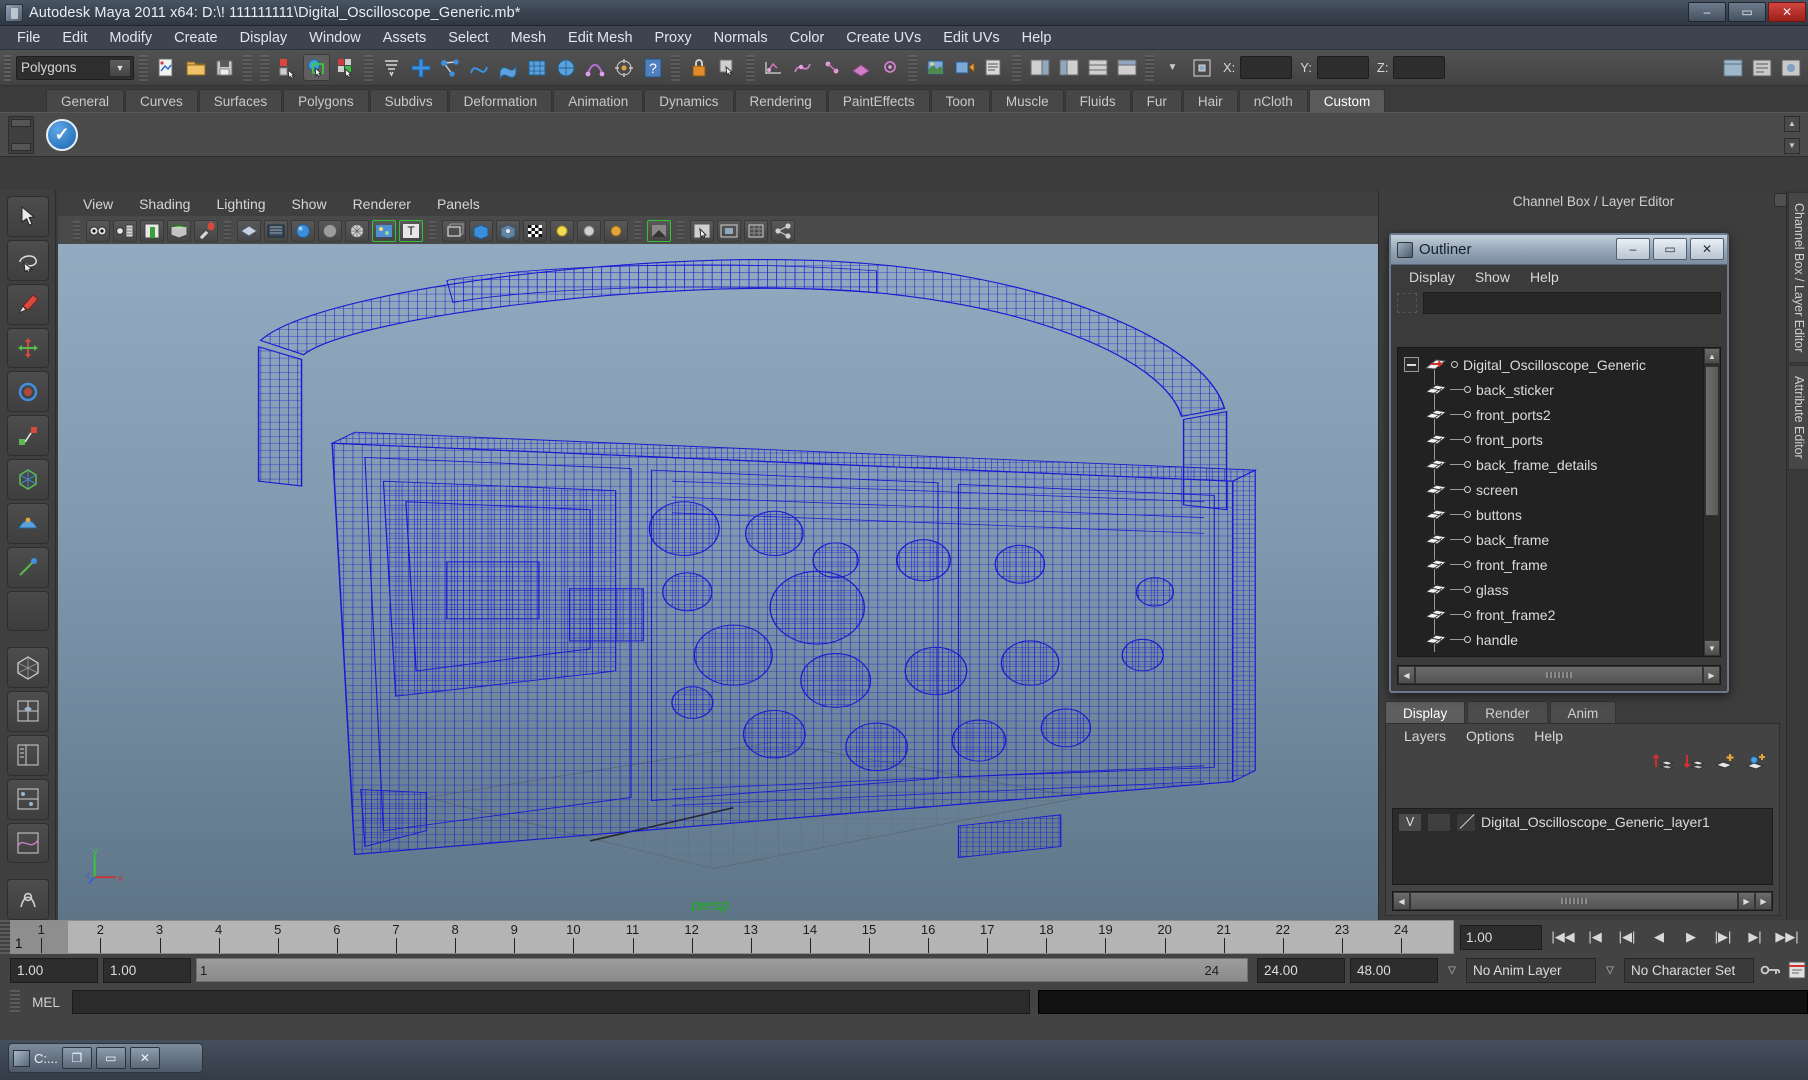  I want to click on animation-preferences-icon, so click(1797, 970).